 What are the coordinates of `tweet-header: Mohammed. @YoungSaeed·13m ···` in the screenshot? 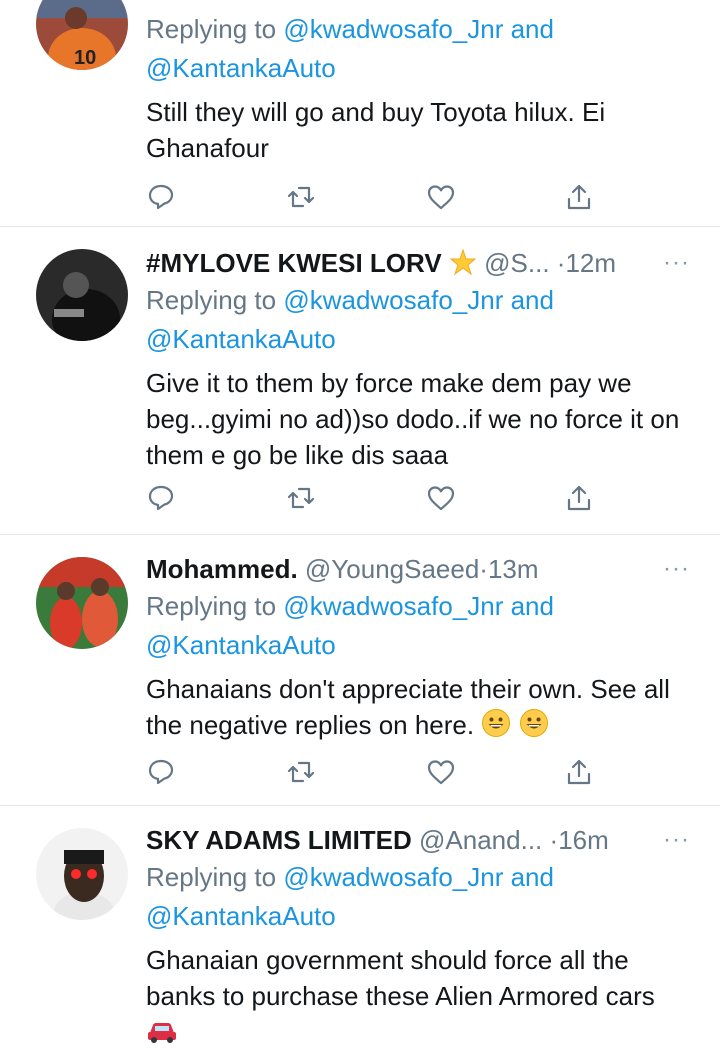 It's located at (418, 569).